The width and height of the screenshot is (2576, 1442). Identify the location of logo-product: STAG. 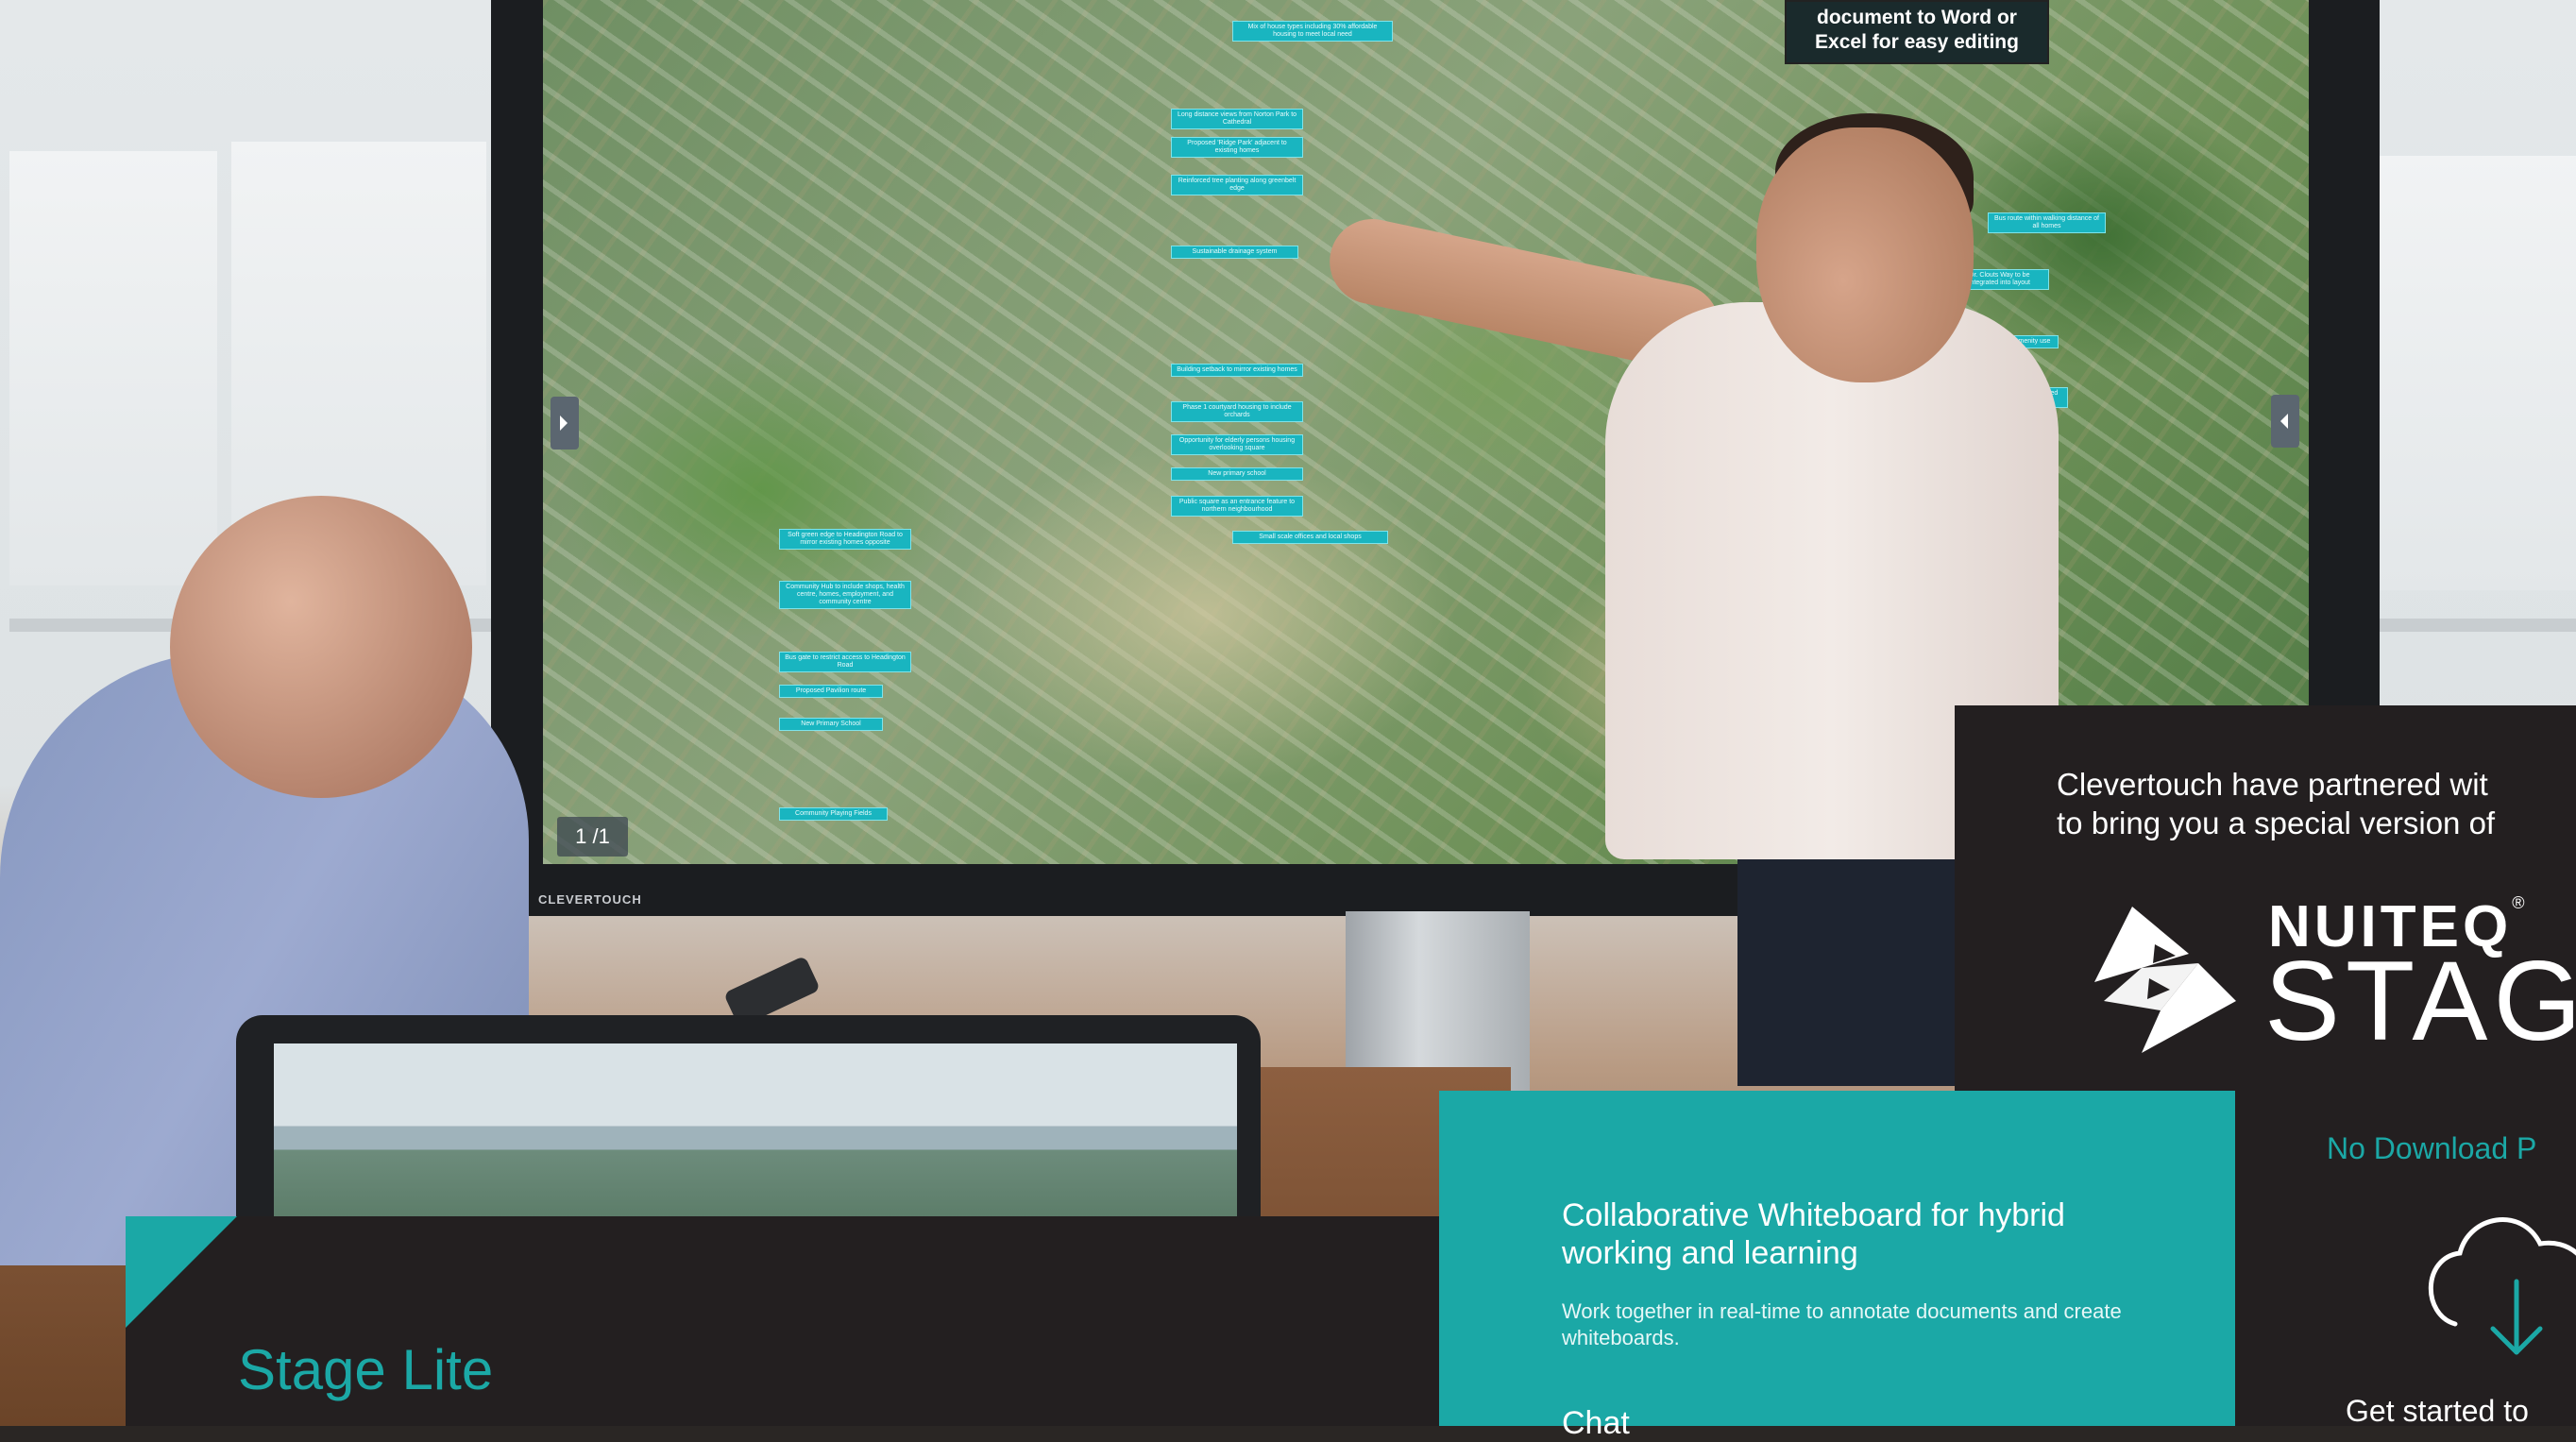
(2420, 1001).